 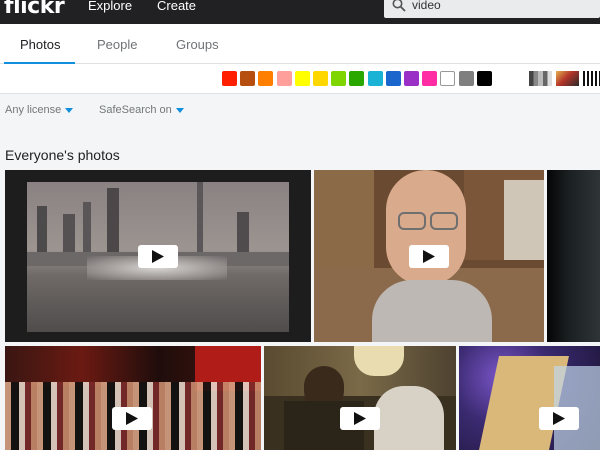 I want to click on license-label: Any license, so click(x=33, y=110).